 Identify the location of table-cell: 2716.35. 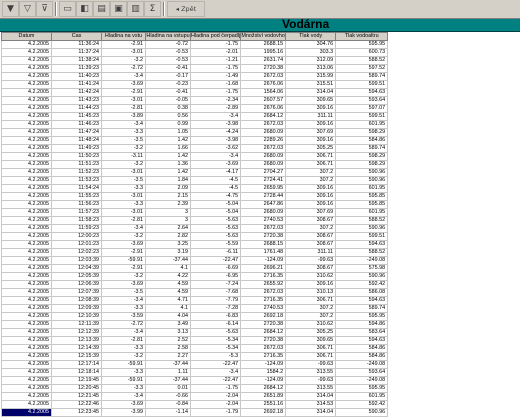
(263, 356).